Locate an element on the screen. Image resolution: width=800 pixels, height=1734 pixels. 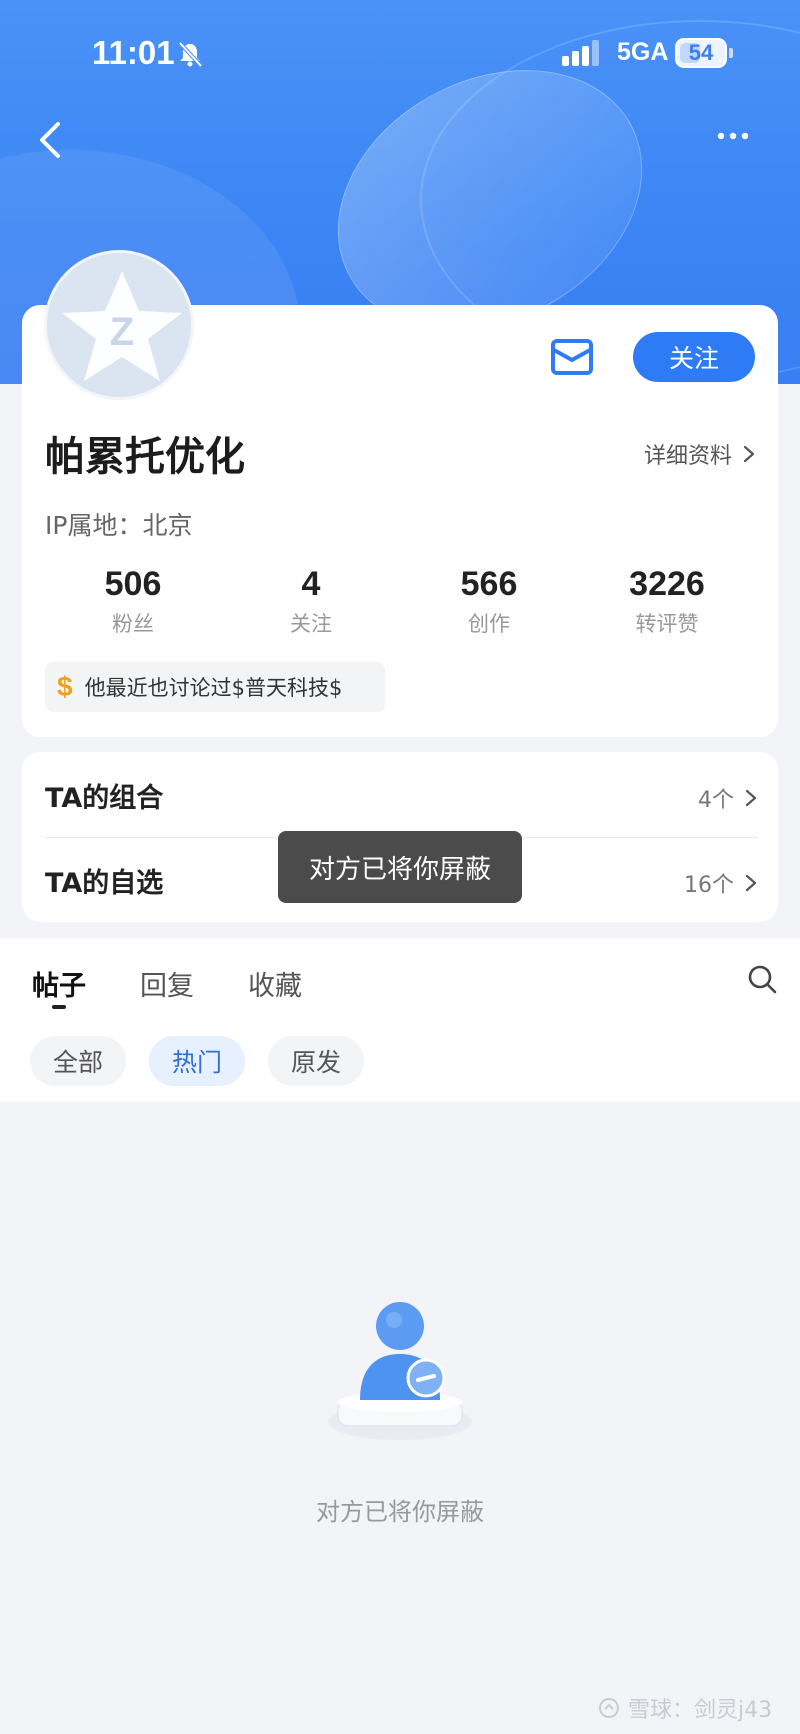
stat-followers: 506 粉丝 is located at coordinates (133, 601).